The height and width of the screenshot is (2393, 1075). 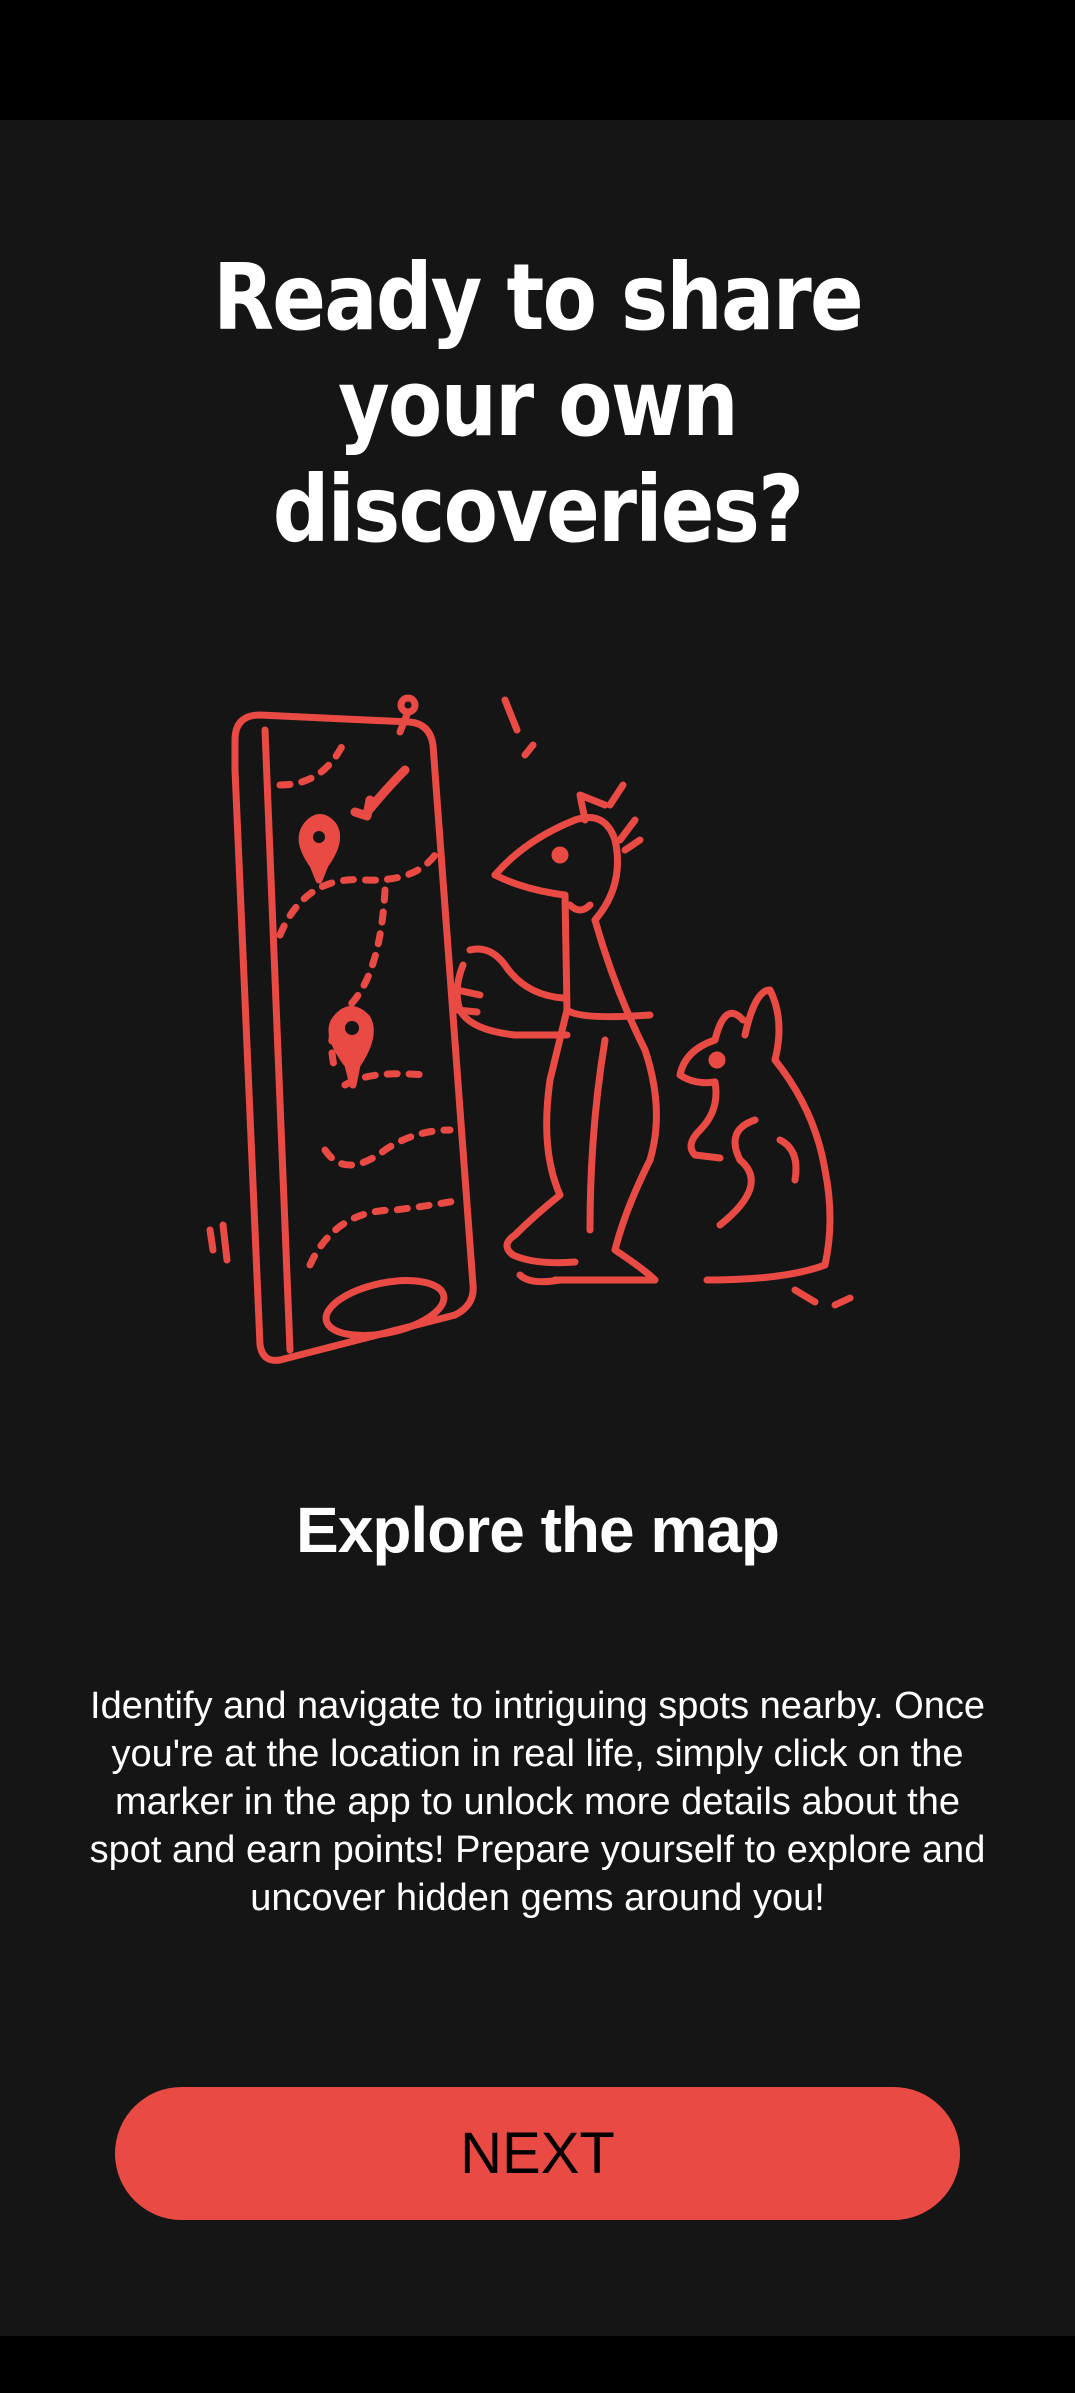 What do you see at coordinates (537, 2364) in the screenshot?
I see `navigation-bar` at bounding box center [537, 2364].